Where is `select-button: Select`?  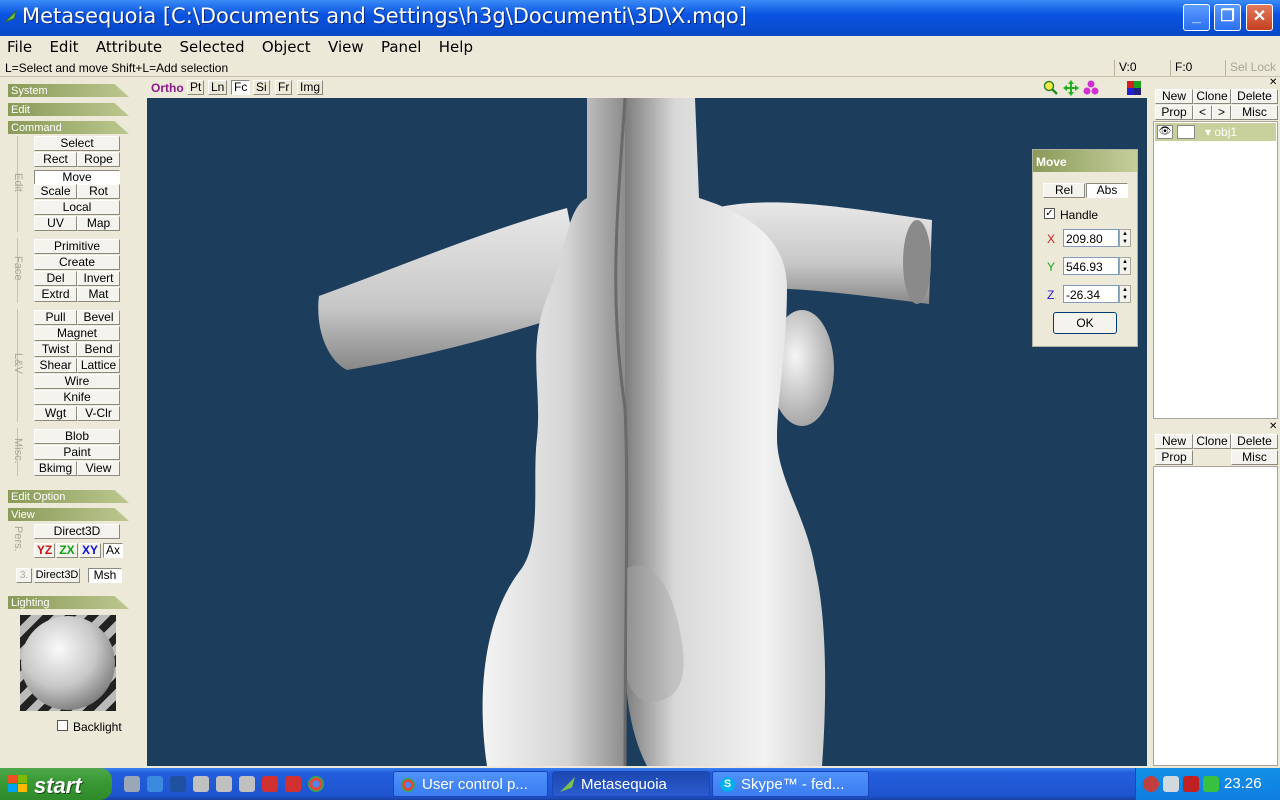 select-button: Select is located at coordinates (77, 143).